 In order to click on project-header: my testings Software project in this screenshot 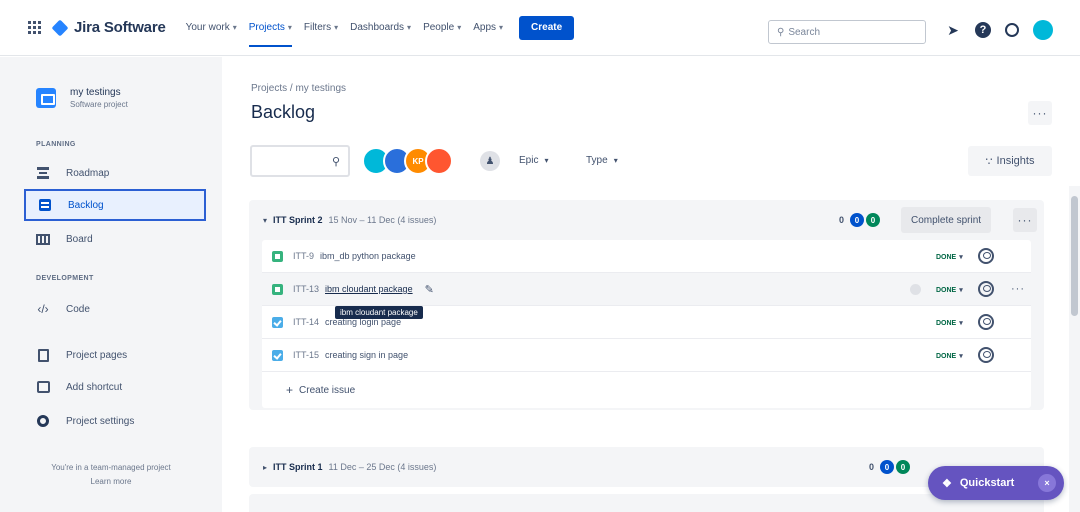, I will do `click(82, 98)`.